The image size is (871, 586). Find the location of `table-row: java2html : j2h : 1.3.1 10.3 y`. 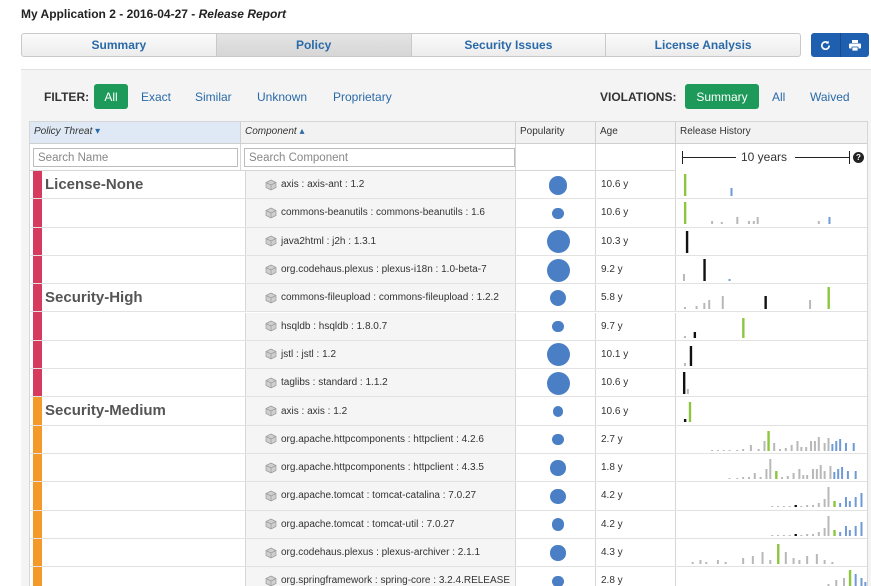

table-row: java2html : j2h : 1.3.1 10.3 y is located at coordinates (448, 241).